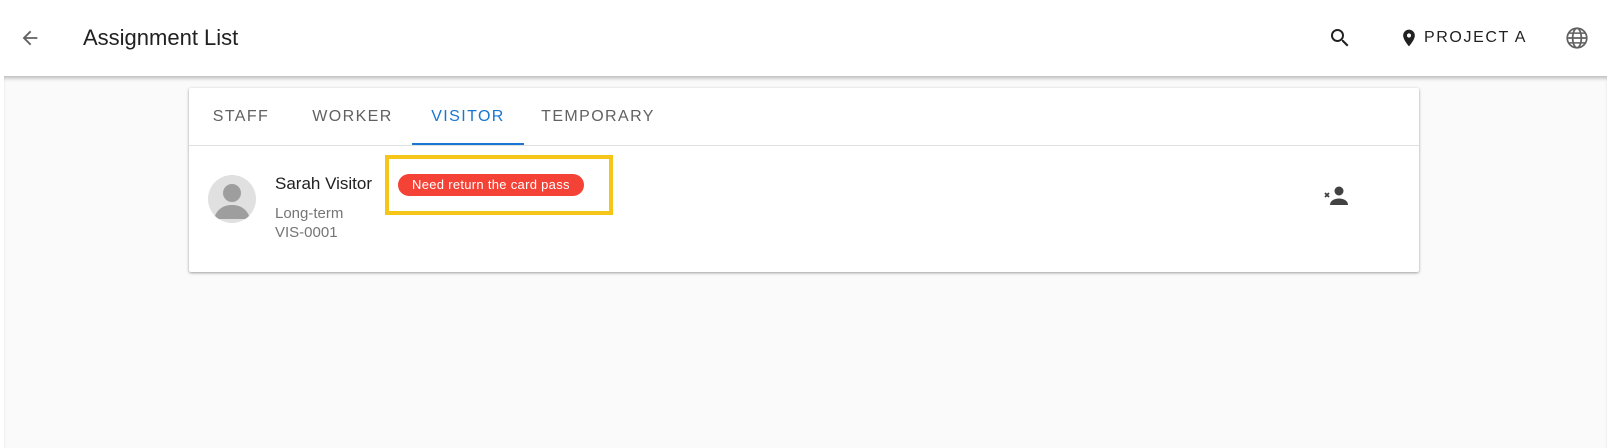  I want to click on unassign-button, so click(1337, 196).